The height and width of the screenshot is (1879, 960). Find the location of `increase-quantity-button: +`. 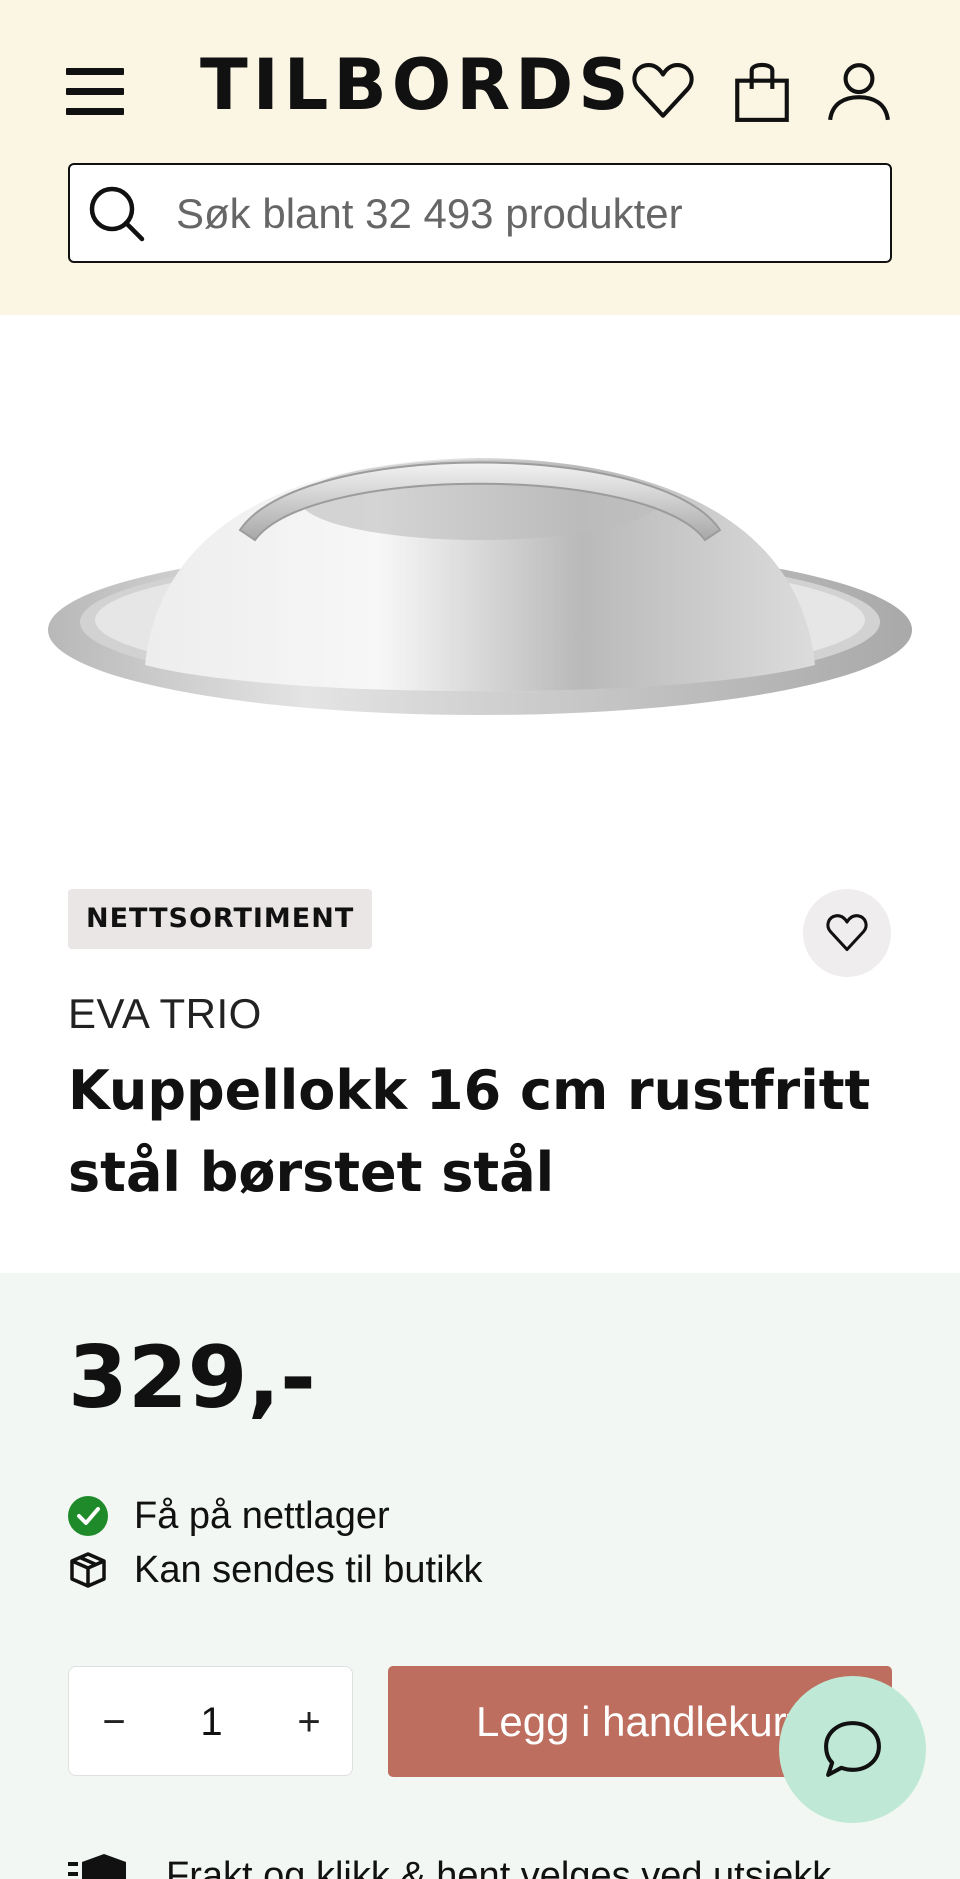

increase-quantity-button: + is located at coordinates (309, 1722).